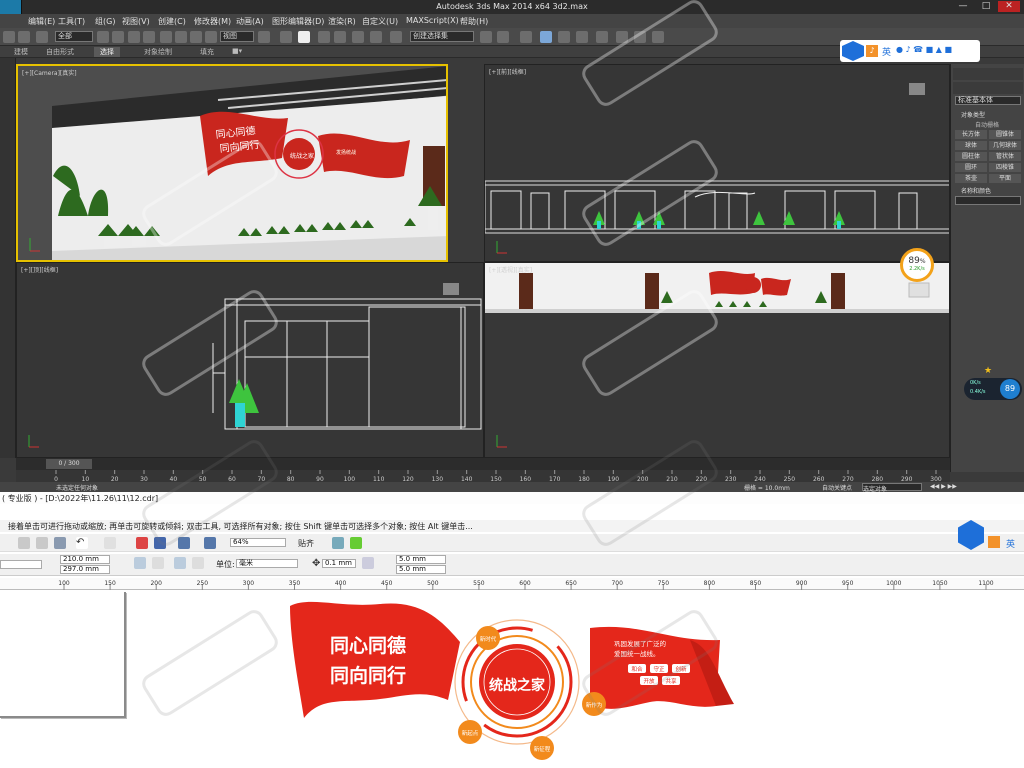  Describe the element at coordinates (264, 37) in the screenshot. I see `pivot-icon` at that location.